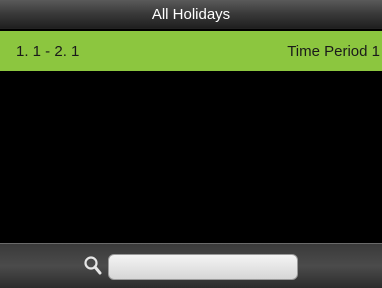  Describe the element at coordinates (203, 267) in the screenshot. I see `search-input` at that location.